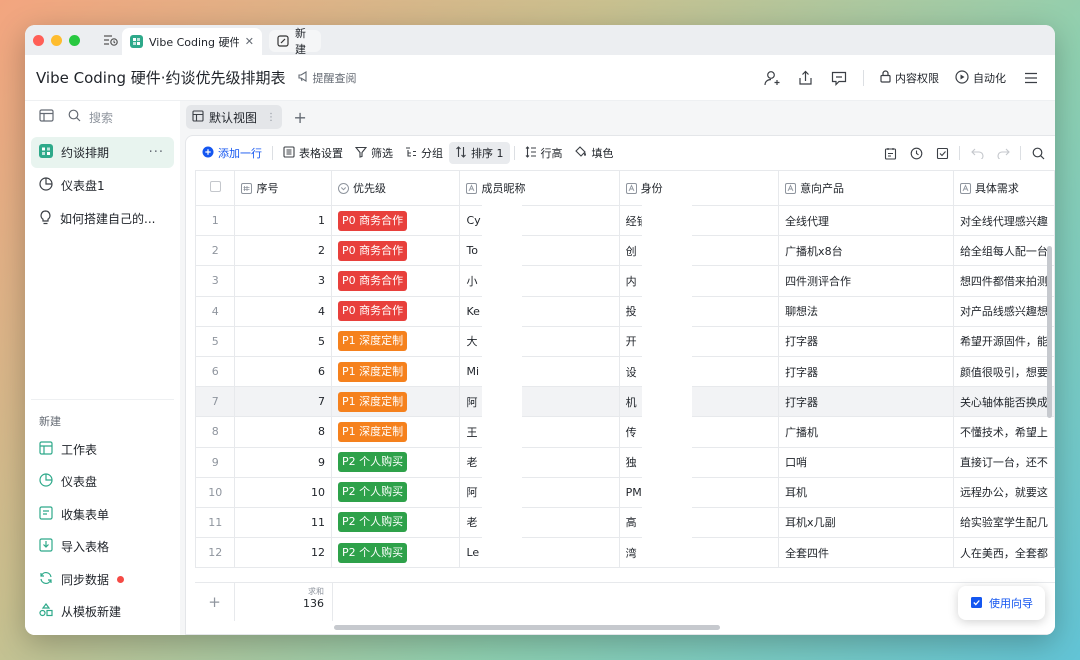 The height and width of the screenshot is (660, 1080). Describe the element at coordinates (479, 153) in the screenshot. I see `sort-button: 排序 1` at that location.